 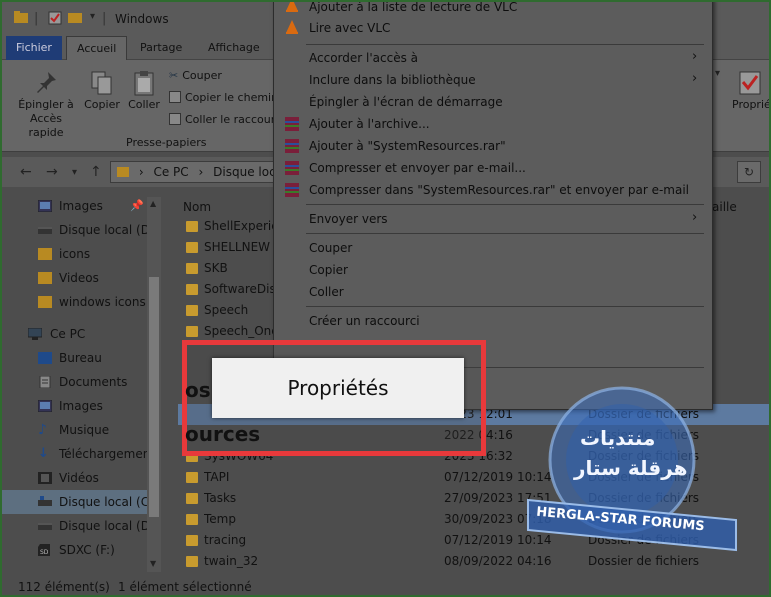 I want to click on copy-icon, so click(x=102, y=82).